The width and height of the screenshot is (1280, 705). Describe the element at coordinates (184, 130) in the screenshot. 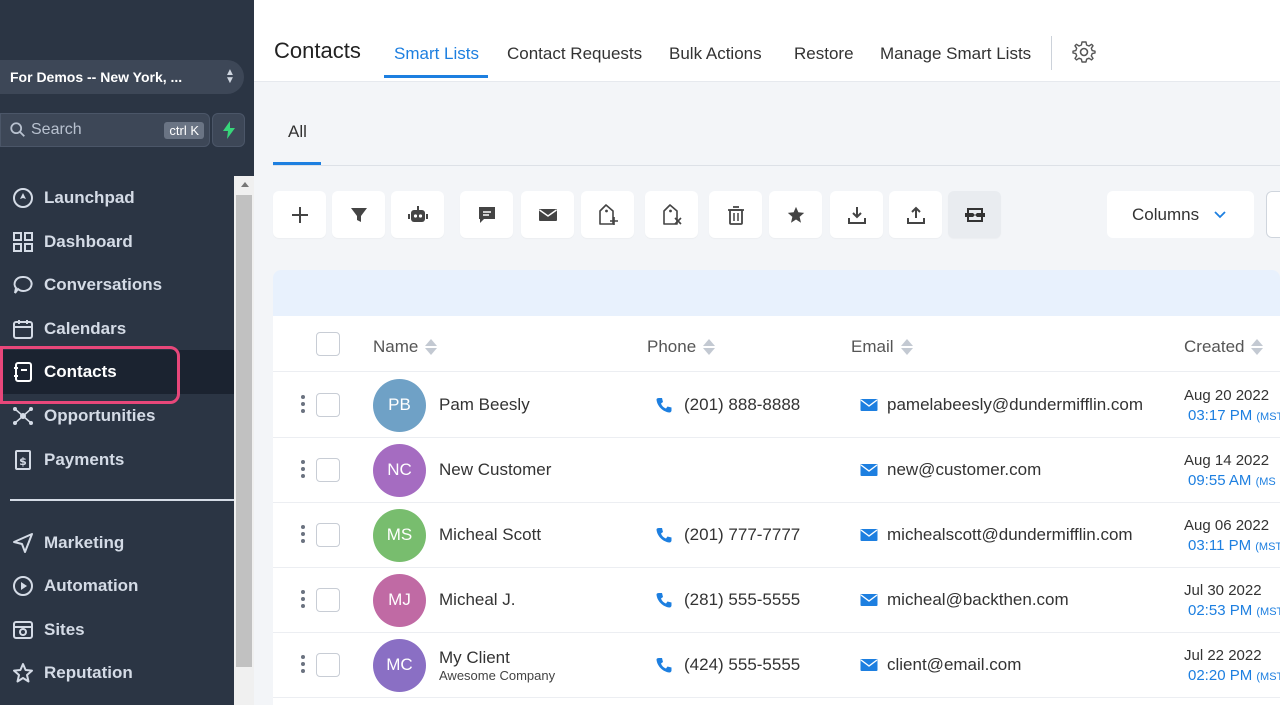

I see `search-shortcut: ctrl K` at that location.